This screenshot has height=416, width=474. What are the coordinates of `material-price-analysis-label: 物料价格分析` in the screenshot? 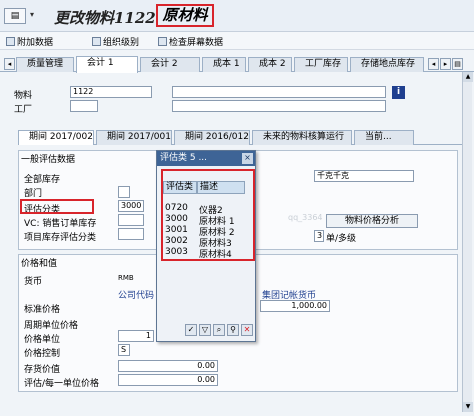 It's located at (371, 221).